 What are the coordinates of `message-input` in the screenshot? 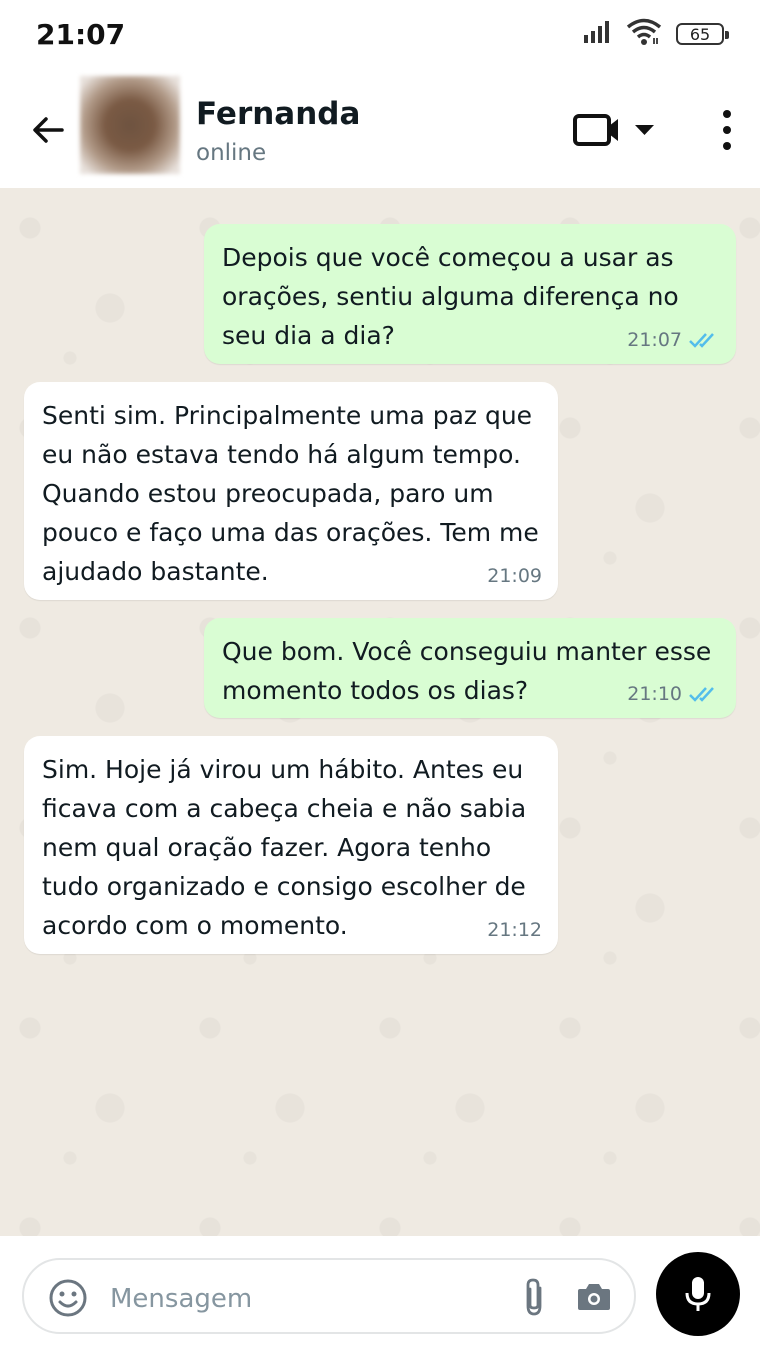 It's located at (300, 1299).